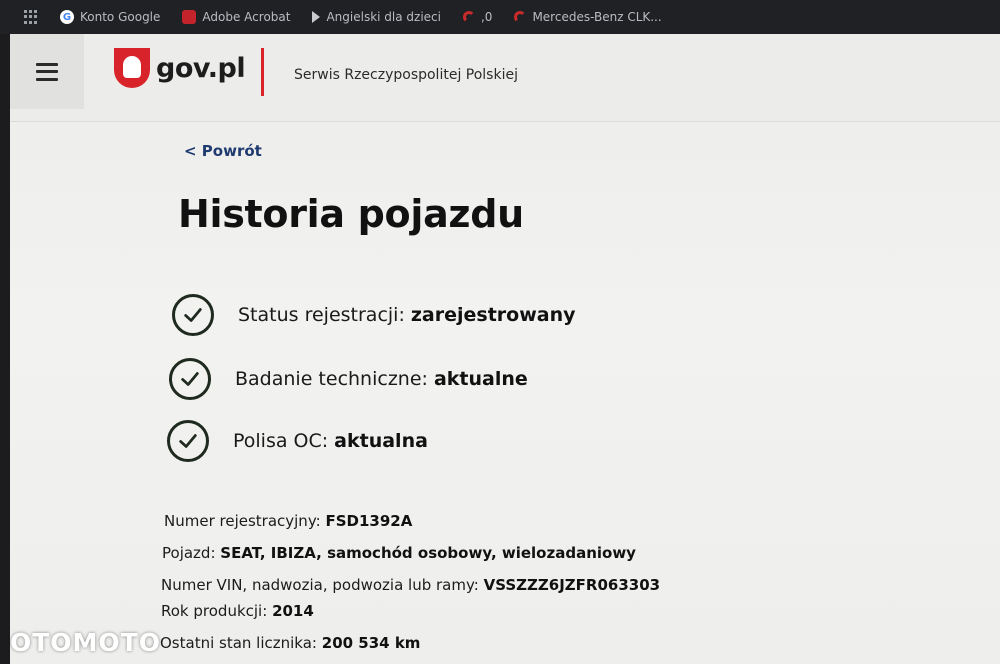 This screenshot has width=1000, height=664. I want to click on acrobat-icon, so click(189, 17).